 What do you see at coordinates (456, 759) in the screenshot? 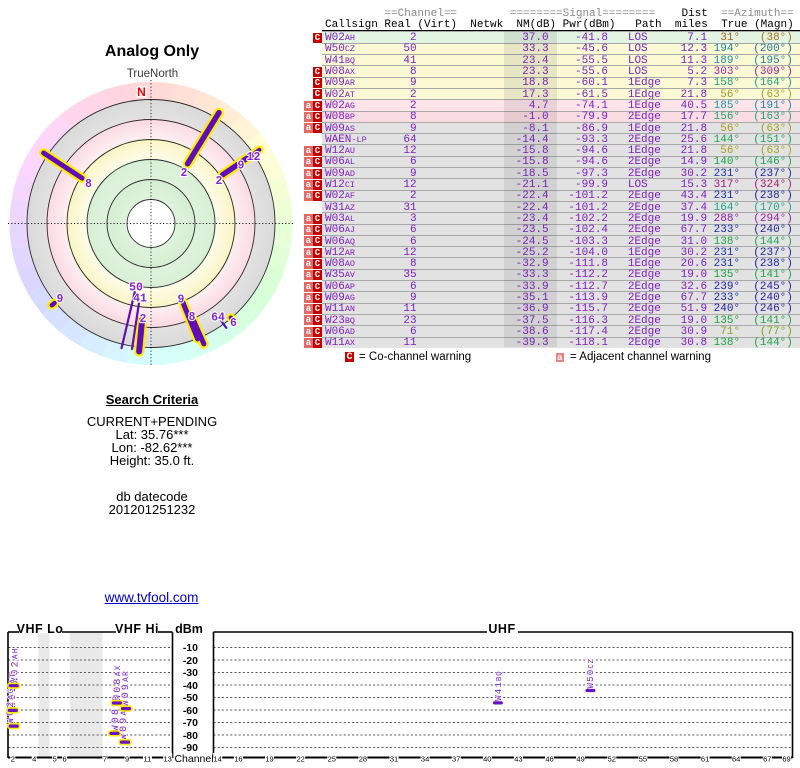
I see `svg-text: 37` at bounding box center [456, 759].